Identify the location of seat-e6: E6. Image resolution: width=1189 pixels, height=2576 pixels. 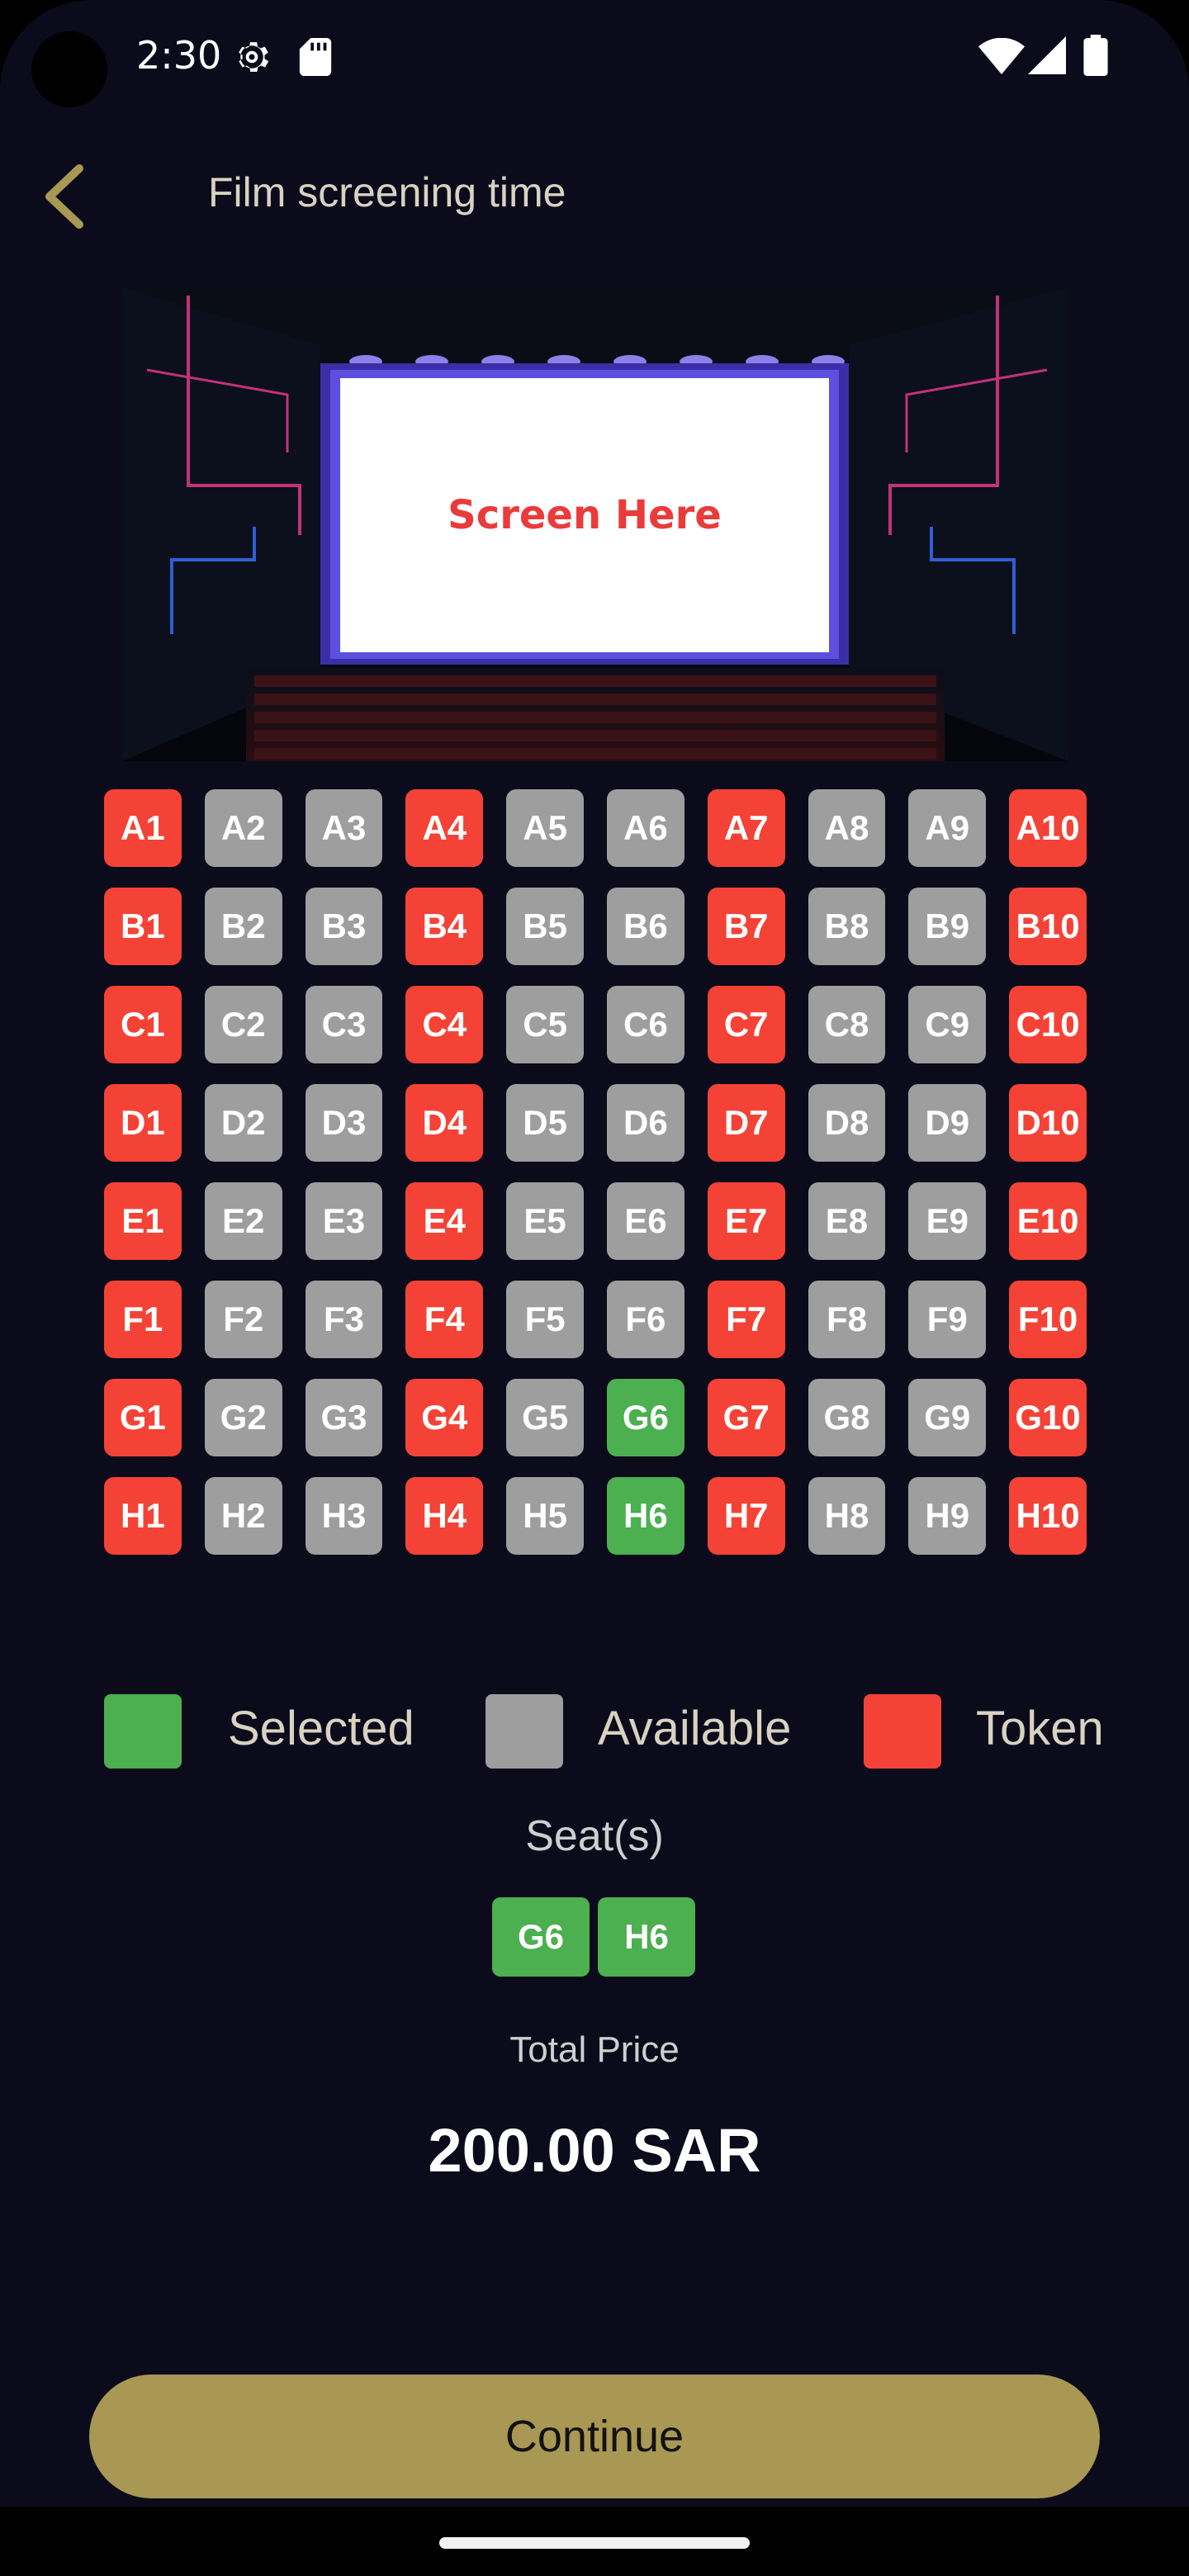
(645, 1221).